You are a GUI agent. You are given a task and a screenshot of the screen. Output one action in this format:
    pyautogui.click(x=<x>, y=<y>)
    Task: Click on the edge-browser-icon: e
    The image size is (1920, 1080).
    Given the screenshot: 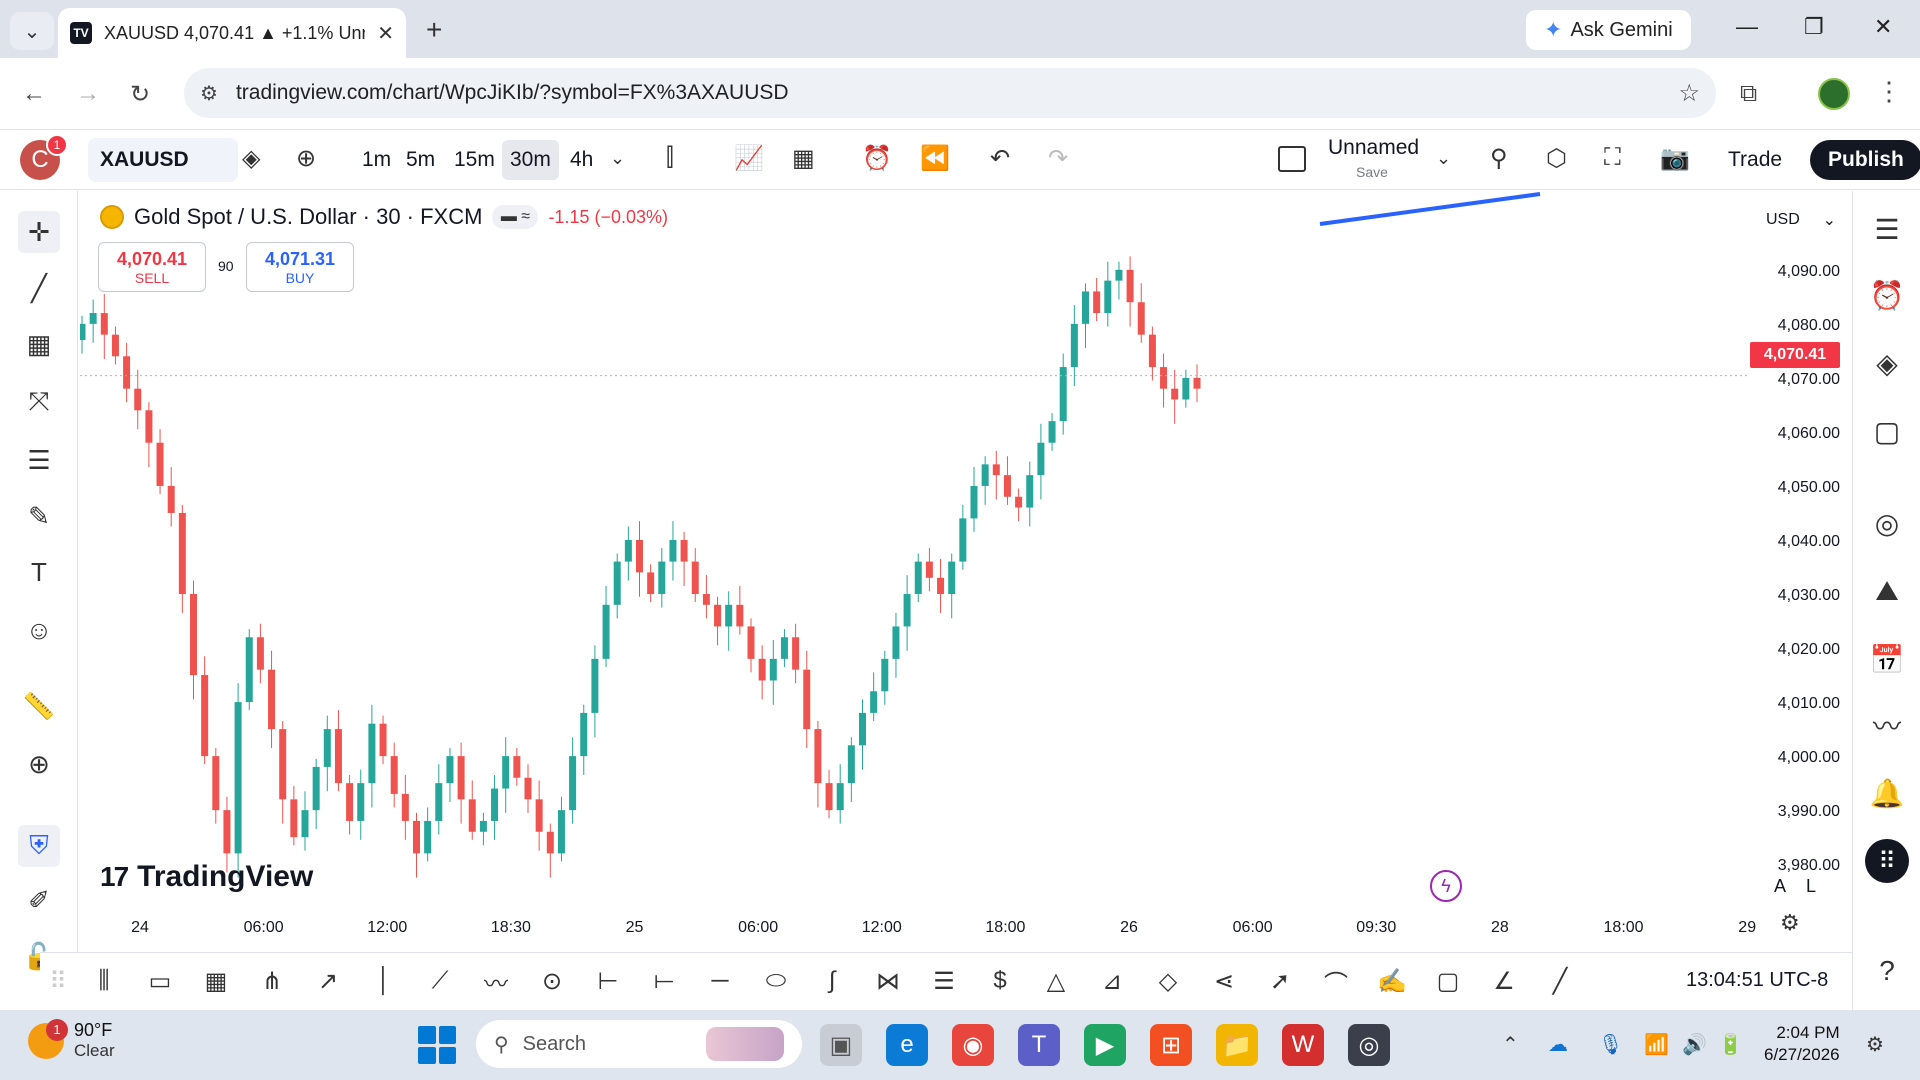 What is the action you would take?
    pyautogui.click(x=907, y=1045)
    